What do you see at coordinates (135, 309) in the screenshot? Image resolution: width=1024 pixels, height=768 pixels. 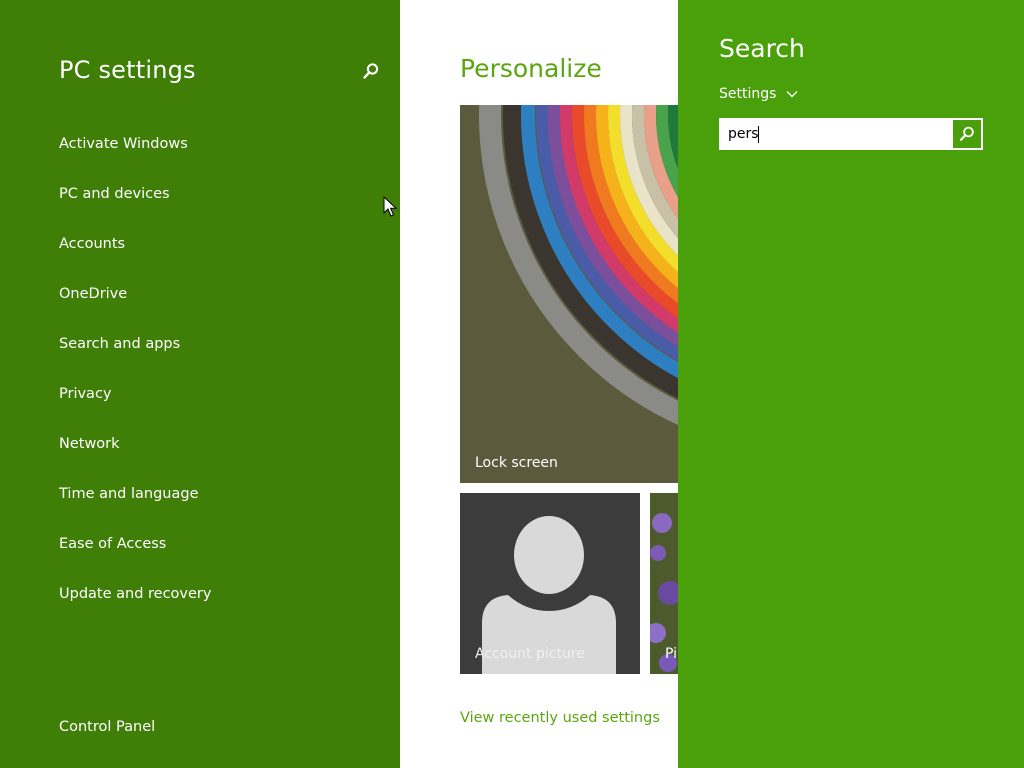 I see `nav-item-onedrive: OneDrive` at bounding box center [135, 309].